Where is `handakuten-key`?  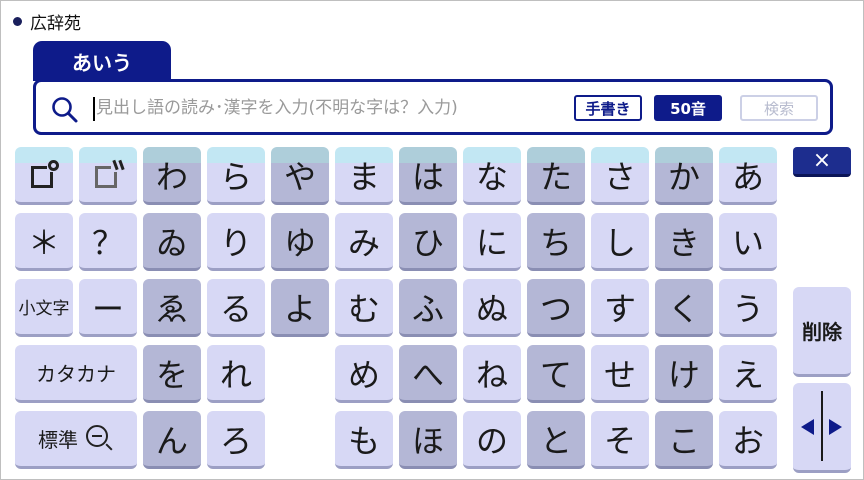 handakuten-key is located at coordinates (44, 176).